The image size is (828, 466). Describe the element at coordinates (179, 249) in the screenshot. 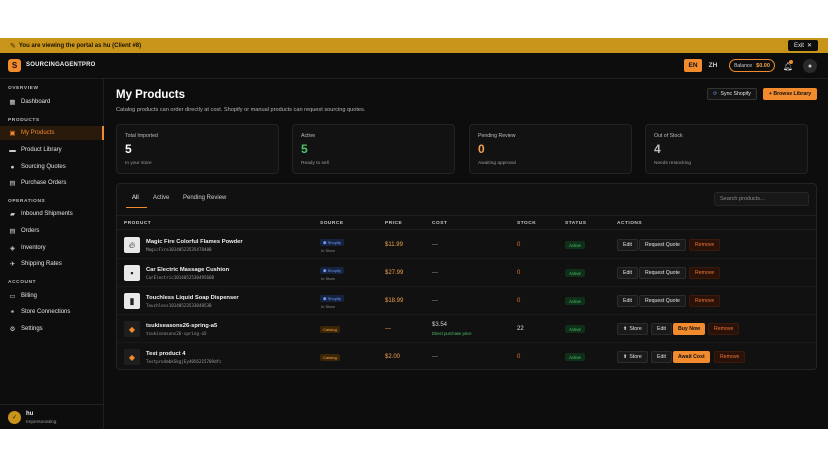

I see `product-sku: MagicFire1014052353547840B` at that location.